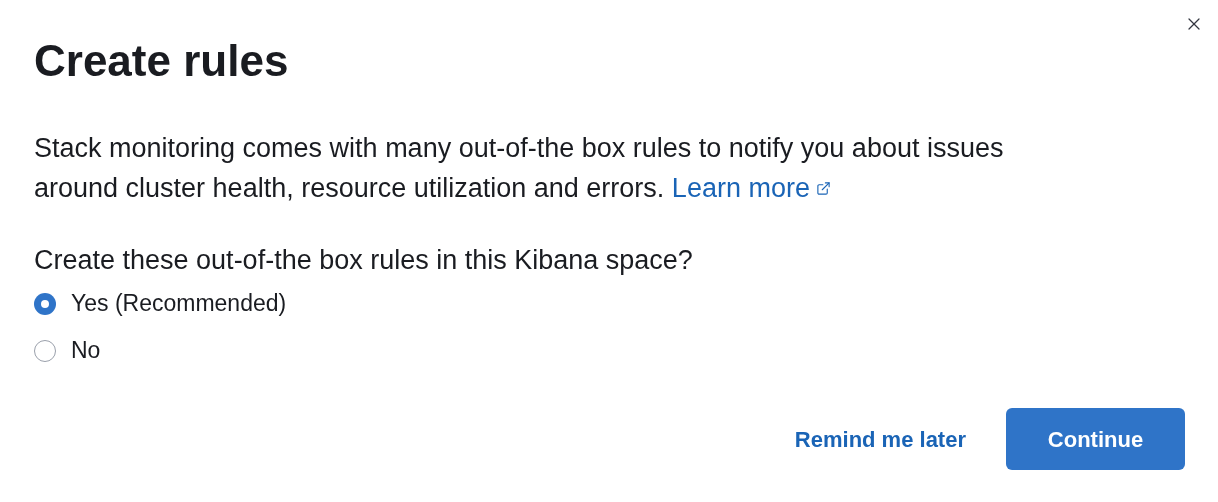 Image resolution: width=1218 pixels, height=502 pixels. What do you see at coordinates (45, 350) in the screenshot?
I see `radio-unselected` at bounding box center [45, 350].